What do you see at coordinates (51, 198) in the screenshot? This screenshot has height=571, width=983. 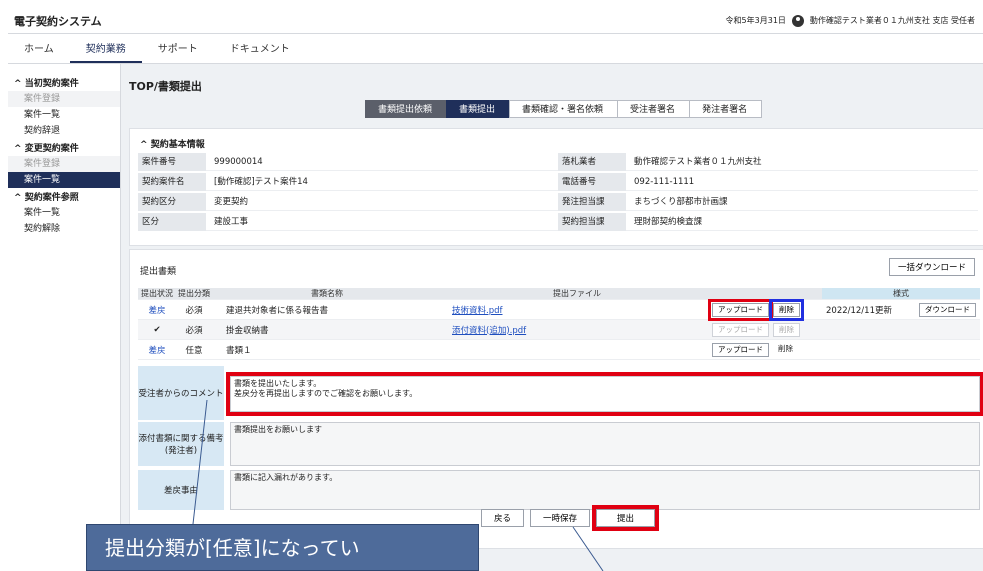 I see `sidebar-section-label: 契約案件参照` at bounding box center [51, 198].